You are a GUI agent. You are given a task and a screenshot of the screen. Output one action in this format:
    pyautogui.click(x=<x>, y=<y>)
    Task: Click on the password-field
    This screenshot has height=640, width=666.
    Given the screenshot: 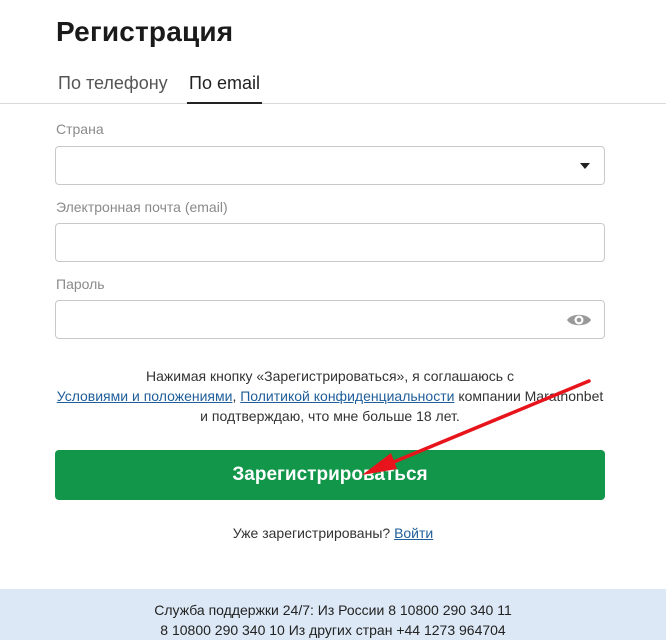 What is the action you would take?
    pyautogui.click(x=330, y=319)
    